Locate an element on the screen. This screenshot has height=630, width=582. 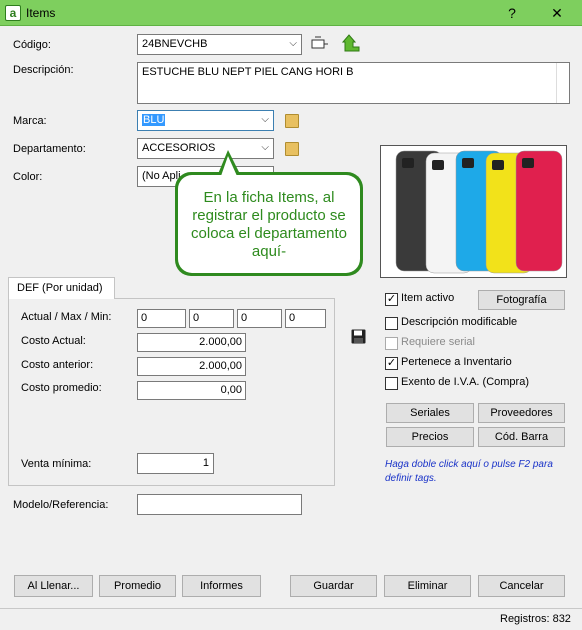
informes-button: Informes is located at coordinates (221, 586).